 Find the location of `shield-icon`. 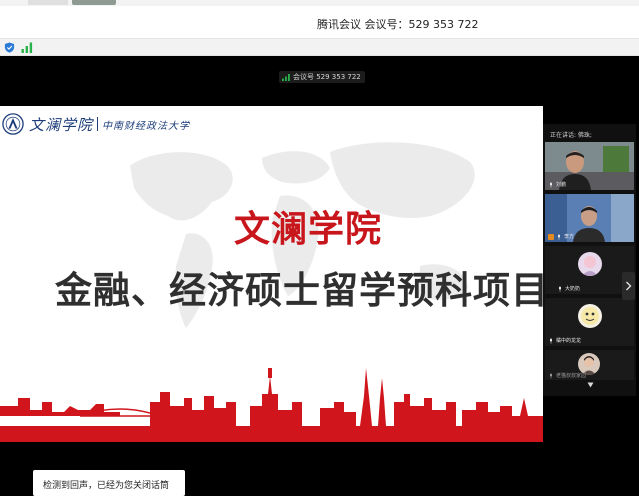

shield-icon is located at coordinates (9, 47).